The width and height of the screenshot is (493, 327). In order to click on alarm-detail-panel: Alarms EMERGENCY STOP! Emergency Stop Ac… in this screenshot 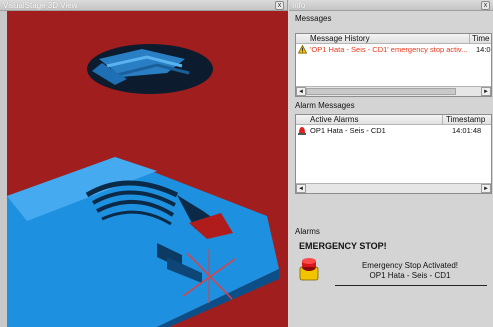, I will do `click(393, 277)`.